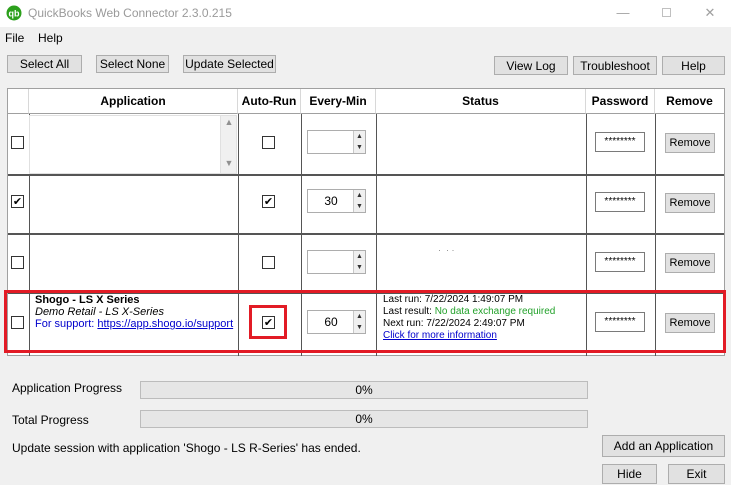 Image resolution: width=731 pixels, height=485 pixels. Describe the element at coordinates (331, 201) in the screenshot. I see `every-min-value: 30` at that location.